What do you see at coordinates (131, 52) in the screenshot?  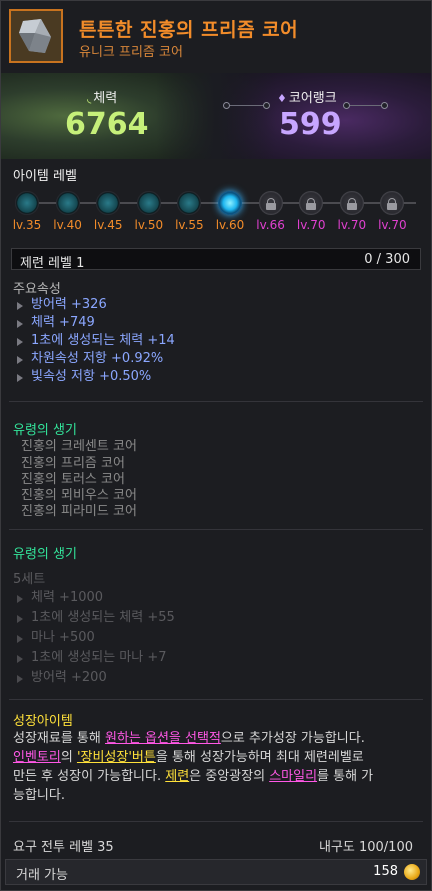 I see `item-grade: 유니크 프리즘 코어` at bounding box center [131, 52].